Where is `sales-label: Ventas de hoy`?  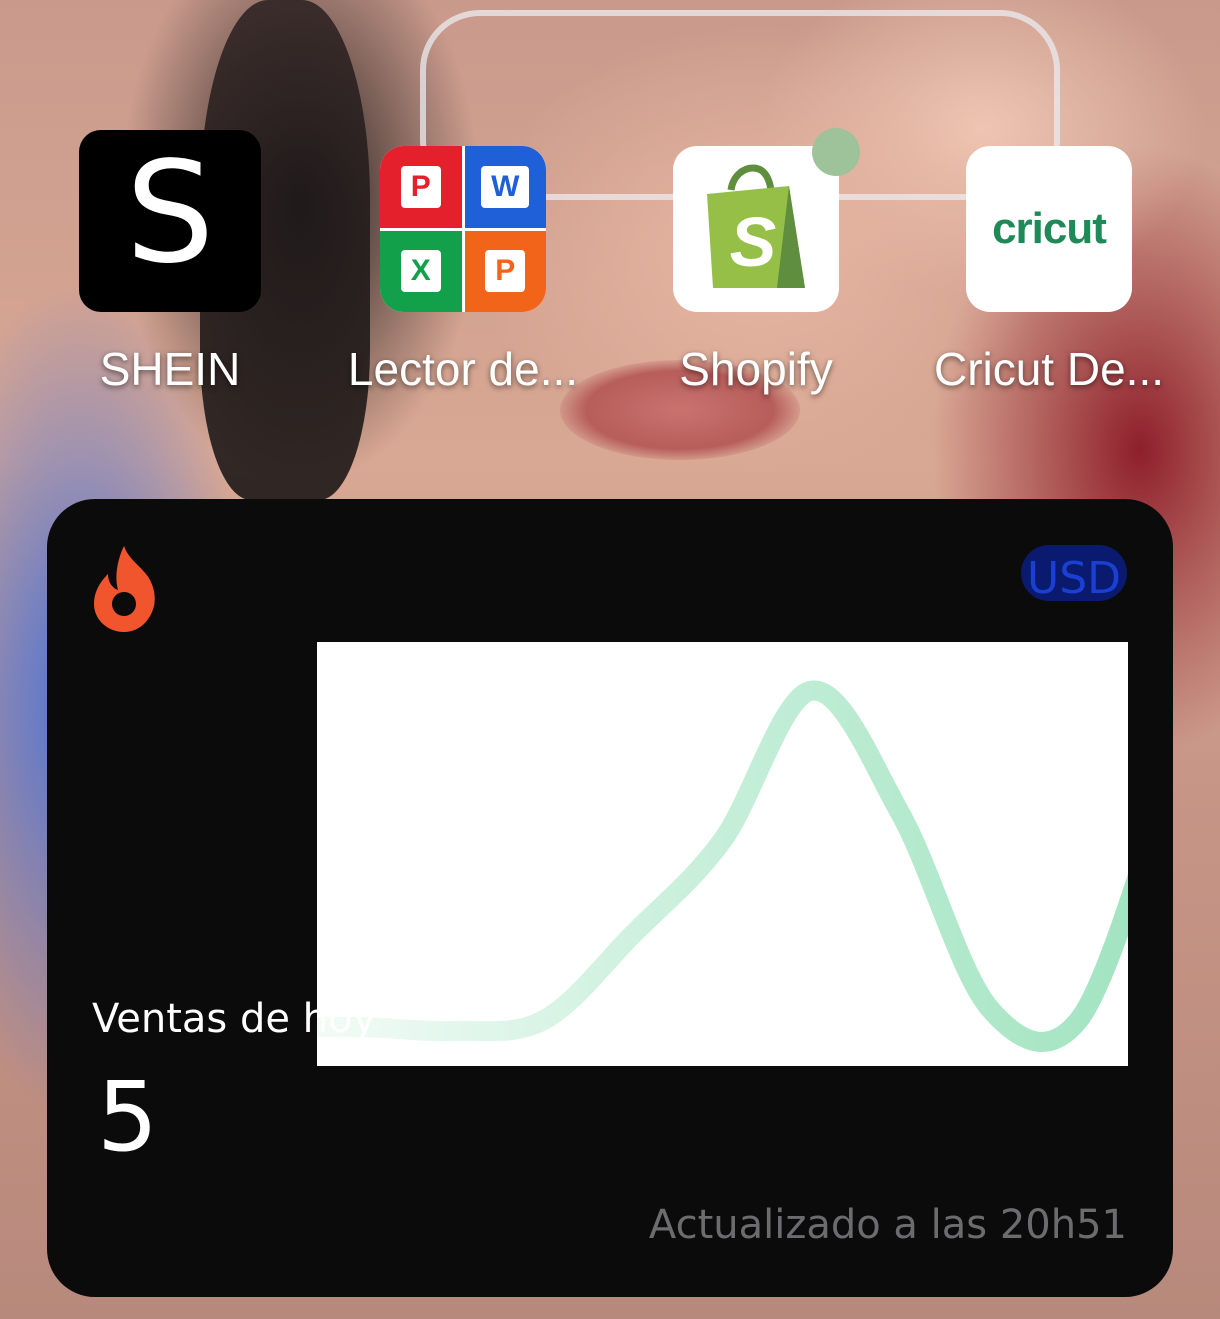 sales-label: Ventas de hoy is located at coordinates (234, 1019).